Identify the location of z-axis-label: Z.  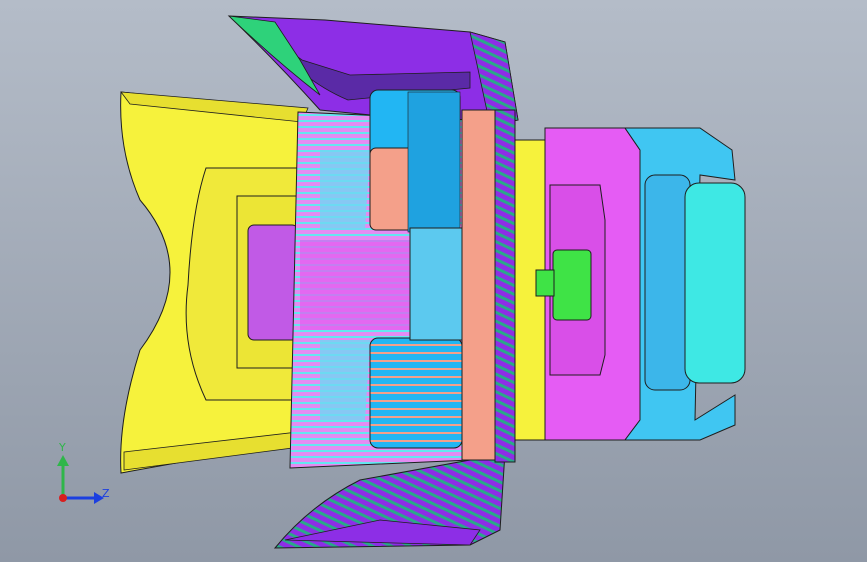
(106, 493).